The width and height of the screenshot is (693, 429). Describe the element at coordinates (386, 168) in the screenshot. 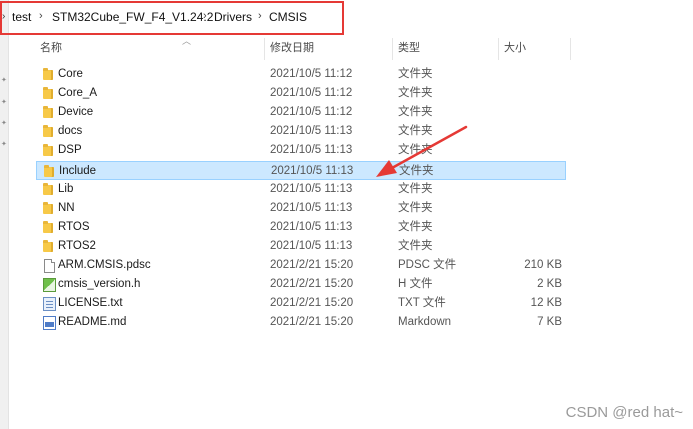

I see `annotation-arrow-head` at that location.